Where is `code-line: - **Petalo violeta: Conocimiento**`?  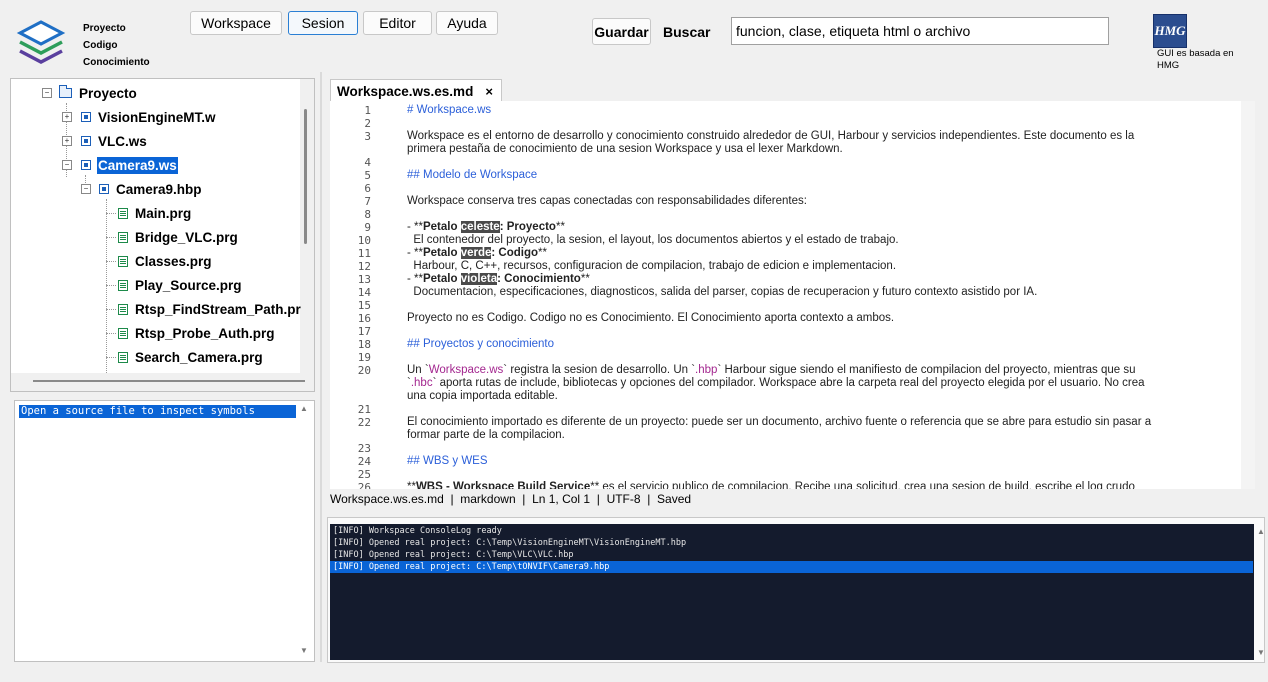 code-line: - **Petalo violeta: Conocimiento** is located at coordinates (498, 279).